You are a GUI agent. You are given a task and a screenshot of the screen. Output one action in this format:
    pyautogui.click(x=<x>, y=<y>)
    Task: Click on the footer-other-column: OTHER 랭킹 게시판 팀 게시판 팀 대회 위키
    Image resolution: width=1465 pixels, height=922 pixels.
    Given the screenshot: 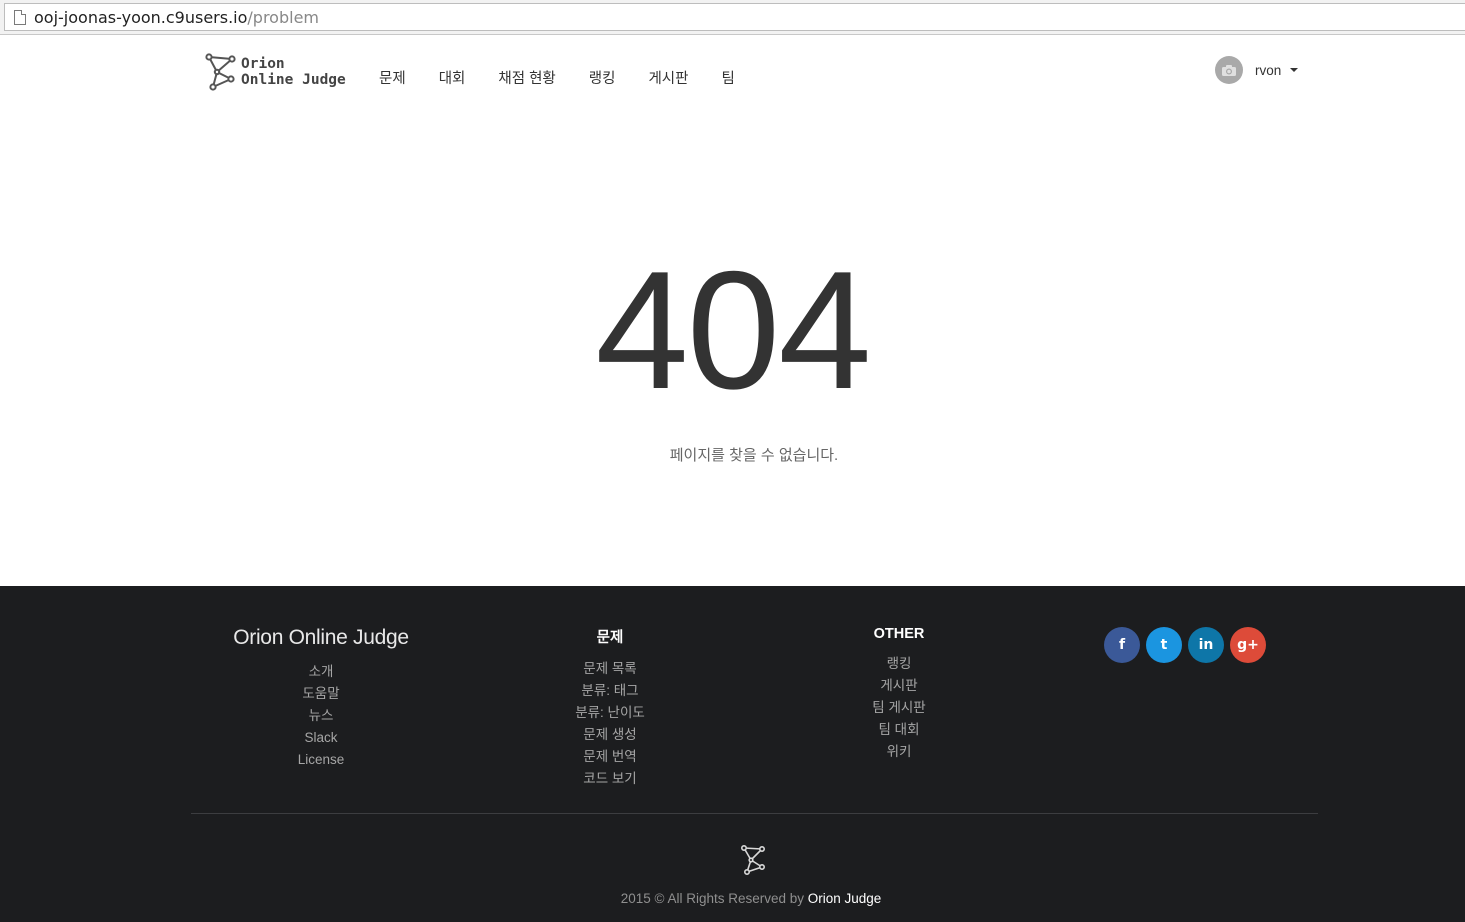 What is the action you would take?
    pyautogui.click(x=899, y=694)
    